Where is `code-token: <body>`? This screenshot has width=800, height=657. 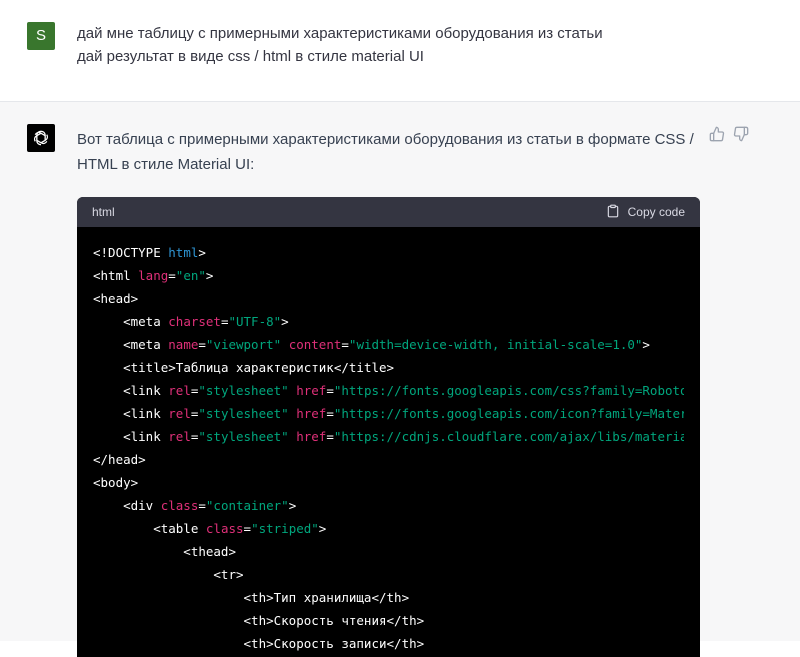
code-token: <body> is located at coordinates (116, 482).